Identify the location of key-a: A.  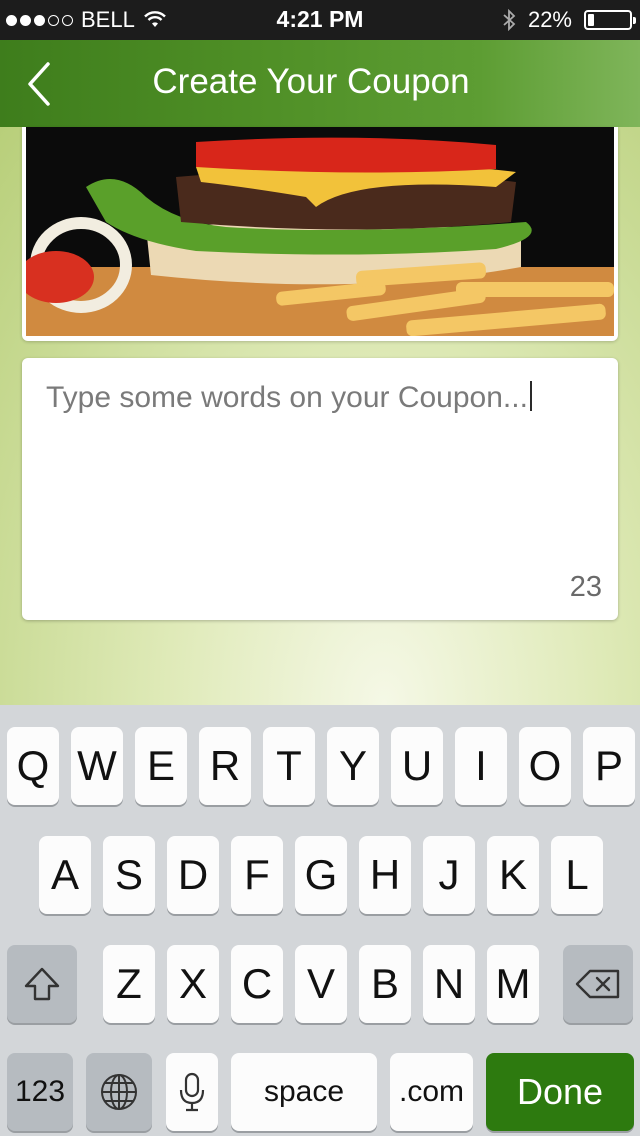
(65, 875).